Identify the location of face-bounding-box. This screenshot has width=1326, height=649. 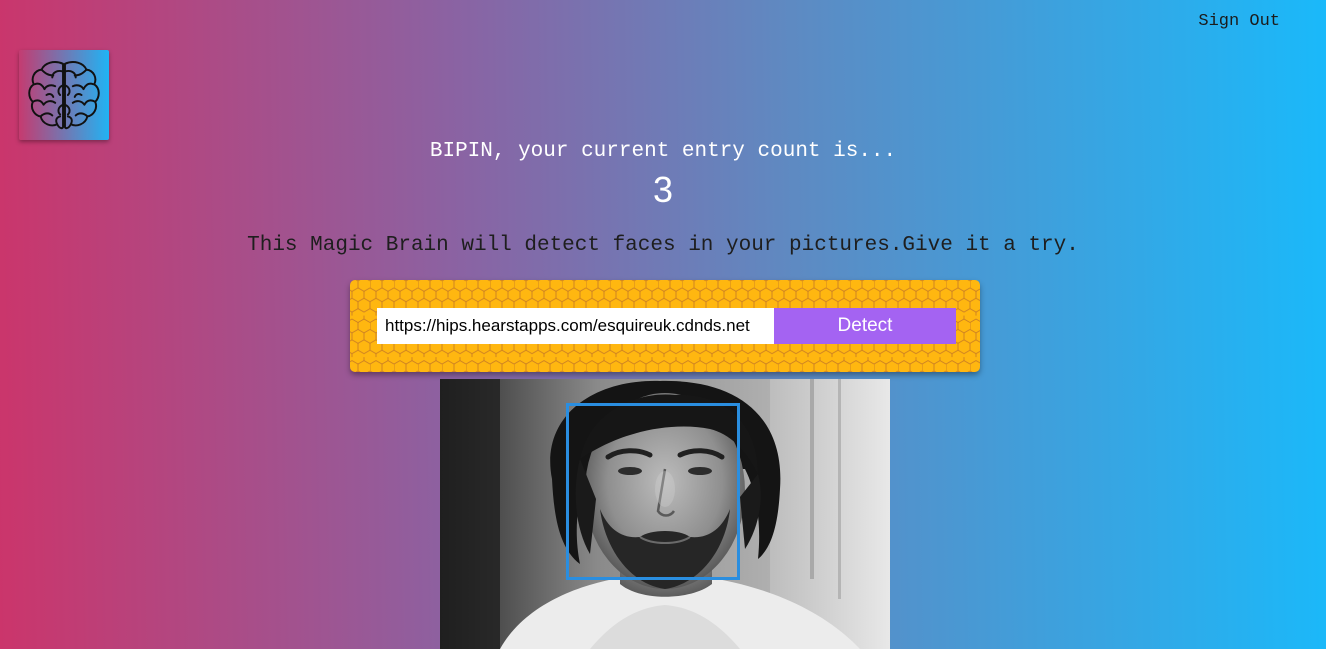
(653, 491).